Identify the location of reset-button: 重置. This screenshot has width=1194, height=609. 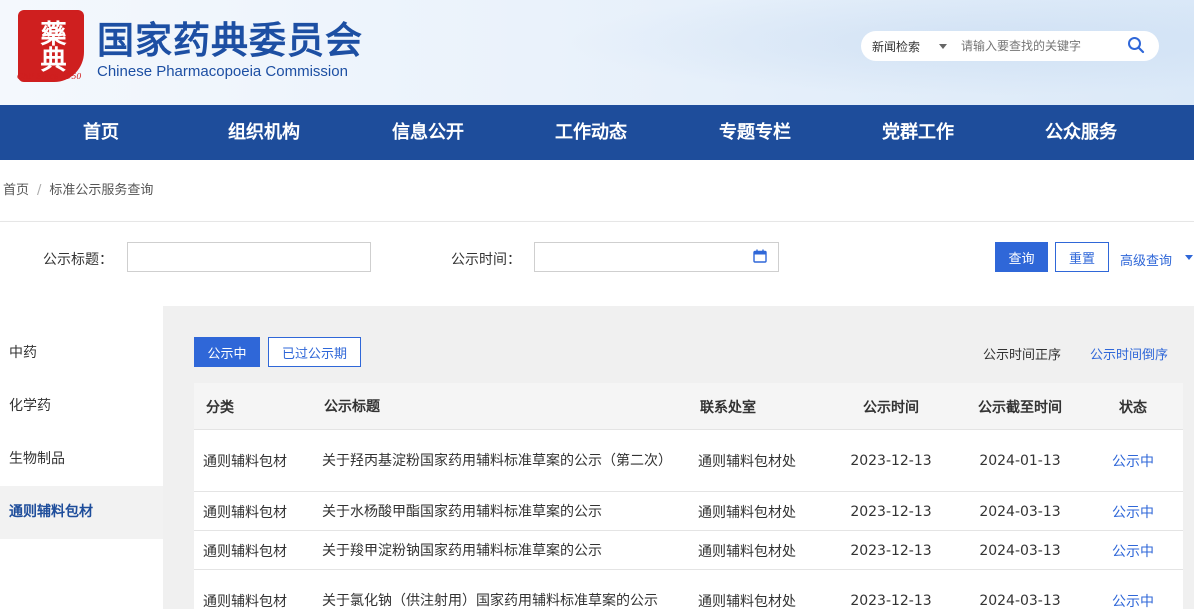
(1082, 257).